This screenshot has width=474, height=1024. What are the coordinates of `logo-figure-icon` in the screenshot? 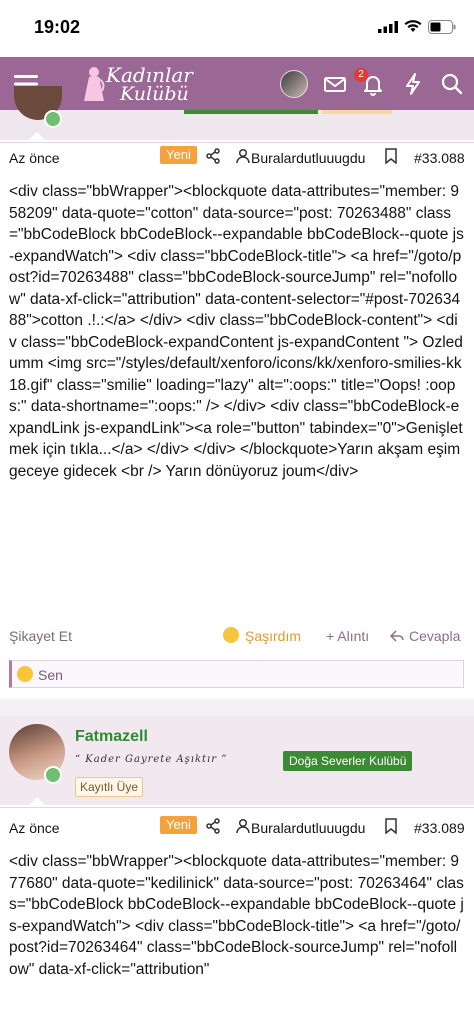 It's located at (94, 84).